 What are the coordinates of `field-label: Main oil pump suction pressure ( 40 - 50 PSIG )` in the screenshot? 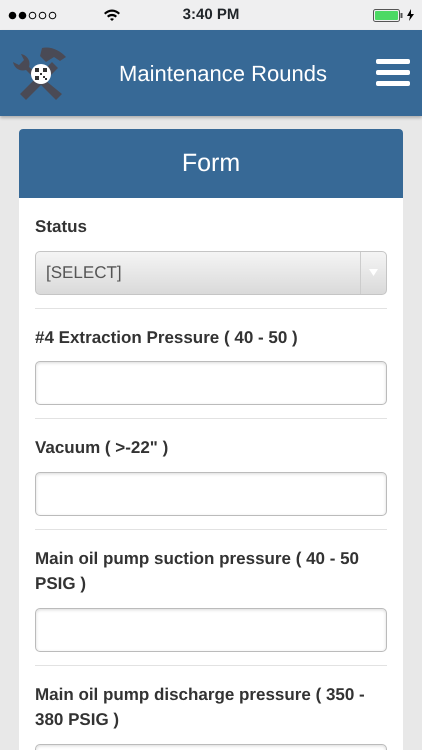 It's located at (197, 571).